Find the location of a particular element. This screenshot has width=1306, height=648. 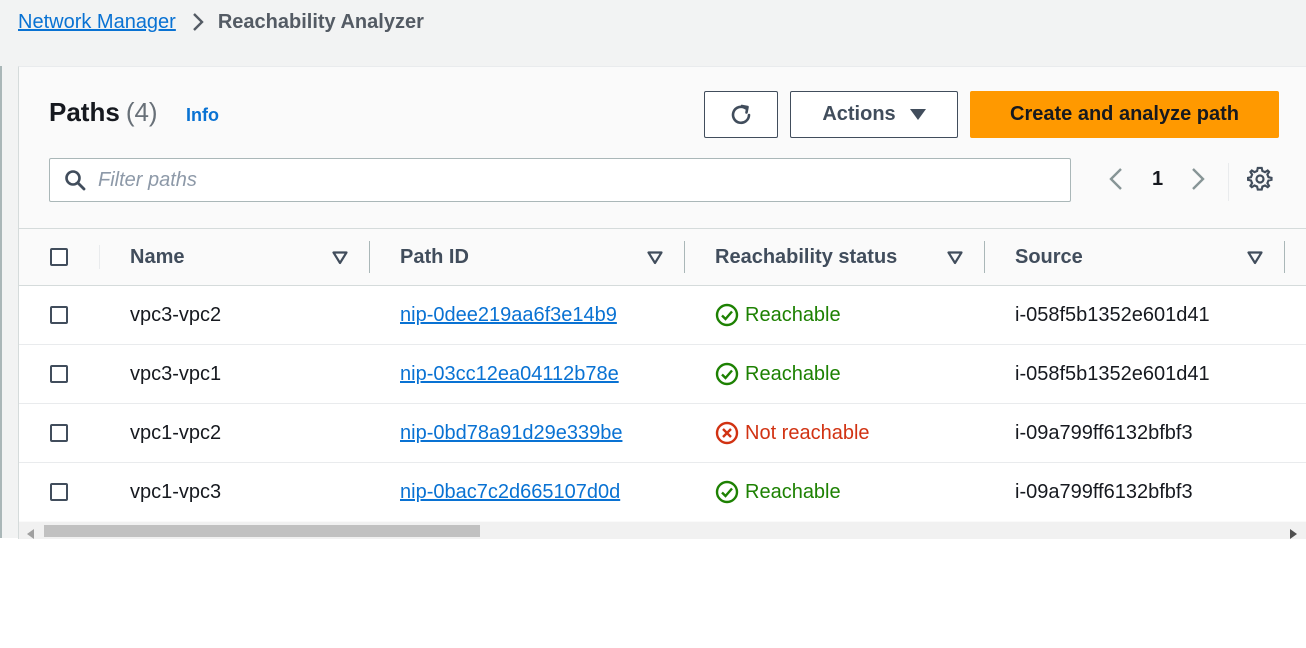

scroll-right-arrow-icon is located at coordinates (1293, 532).